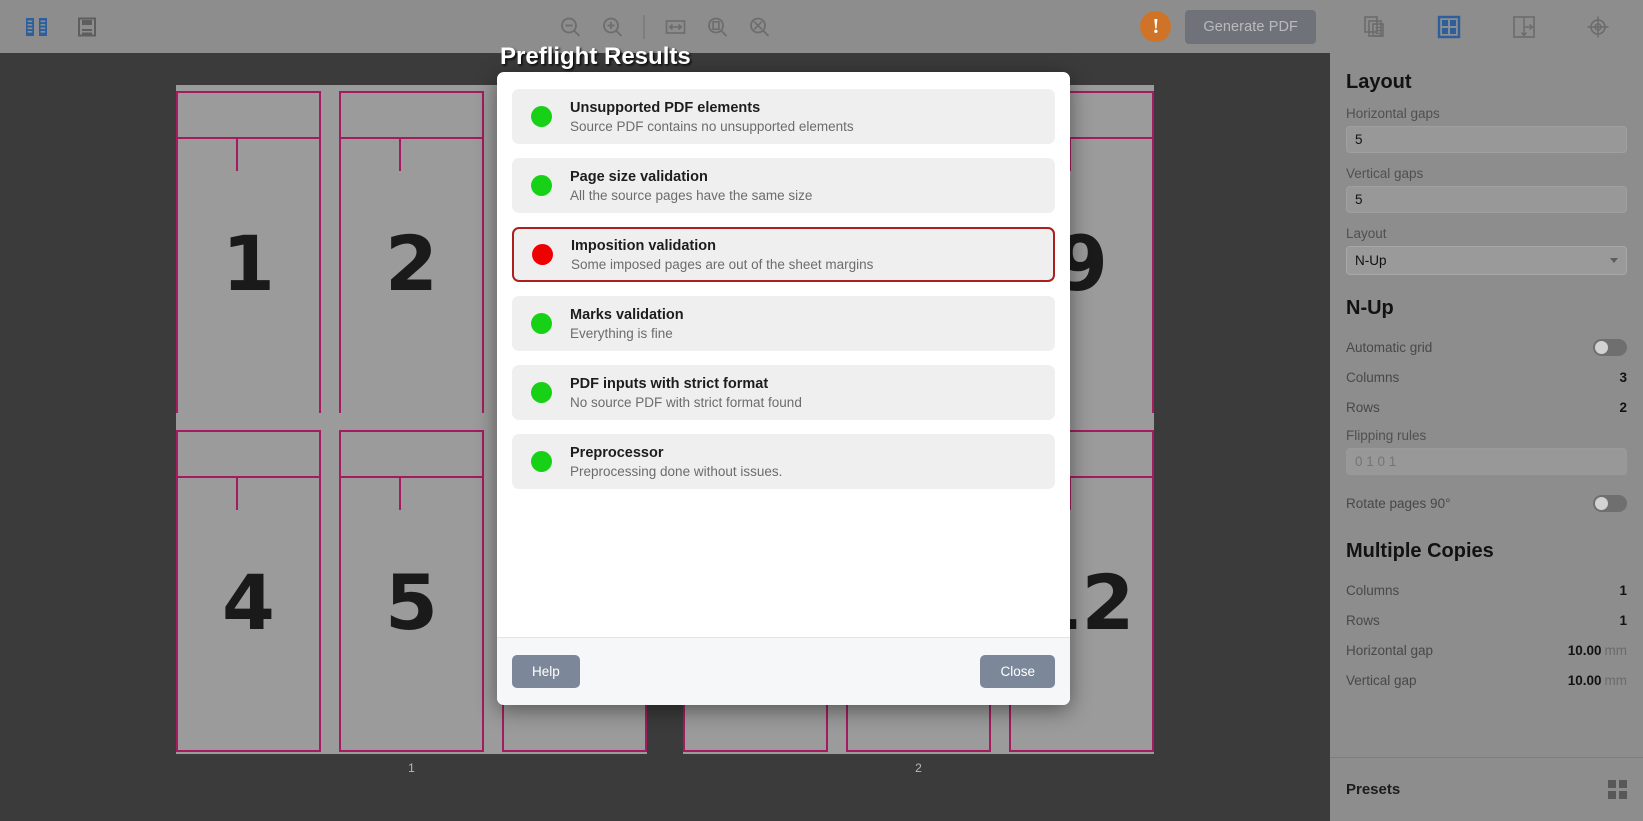 This screenshot has height=821, width=1643. What do you see at coordinates (87, 27) in the screenshot?
I see `save-icon` at bounding box center [87, 27].